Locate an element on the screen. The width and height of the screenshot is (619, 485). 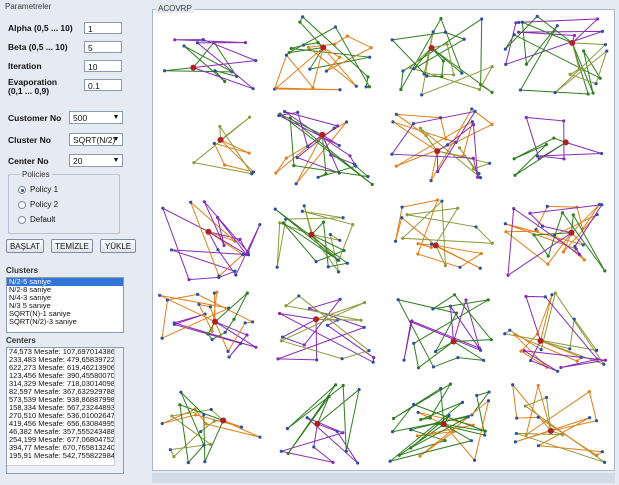
center-select: 20 ▼ is located at coordinates (96, 160).